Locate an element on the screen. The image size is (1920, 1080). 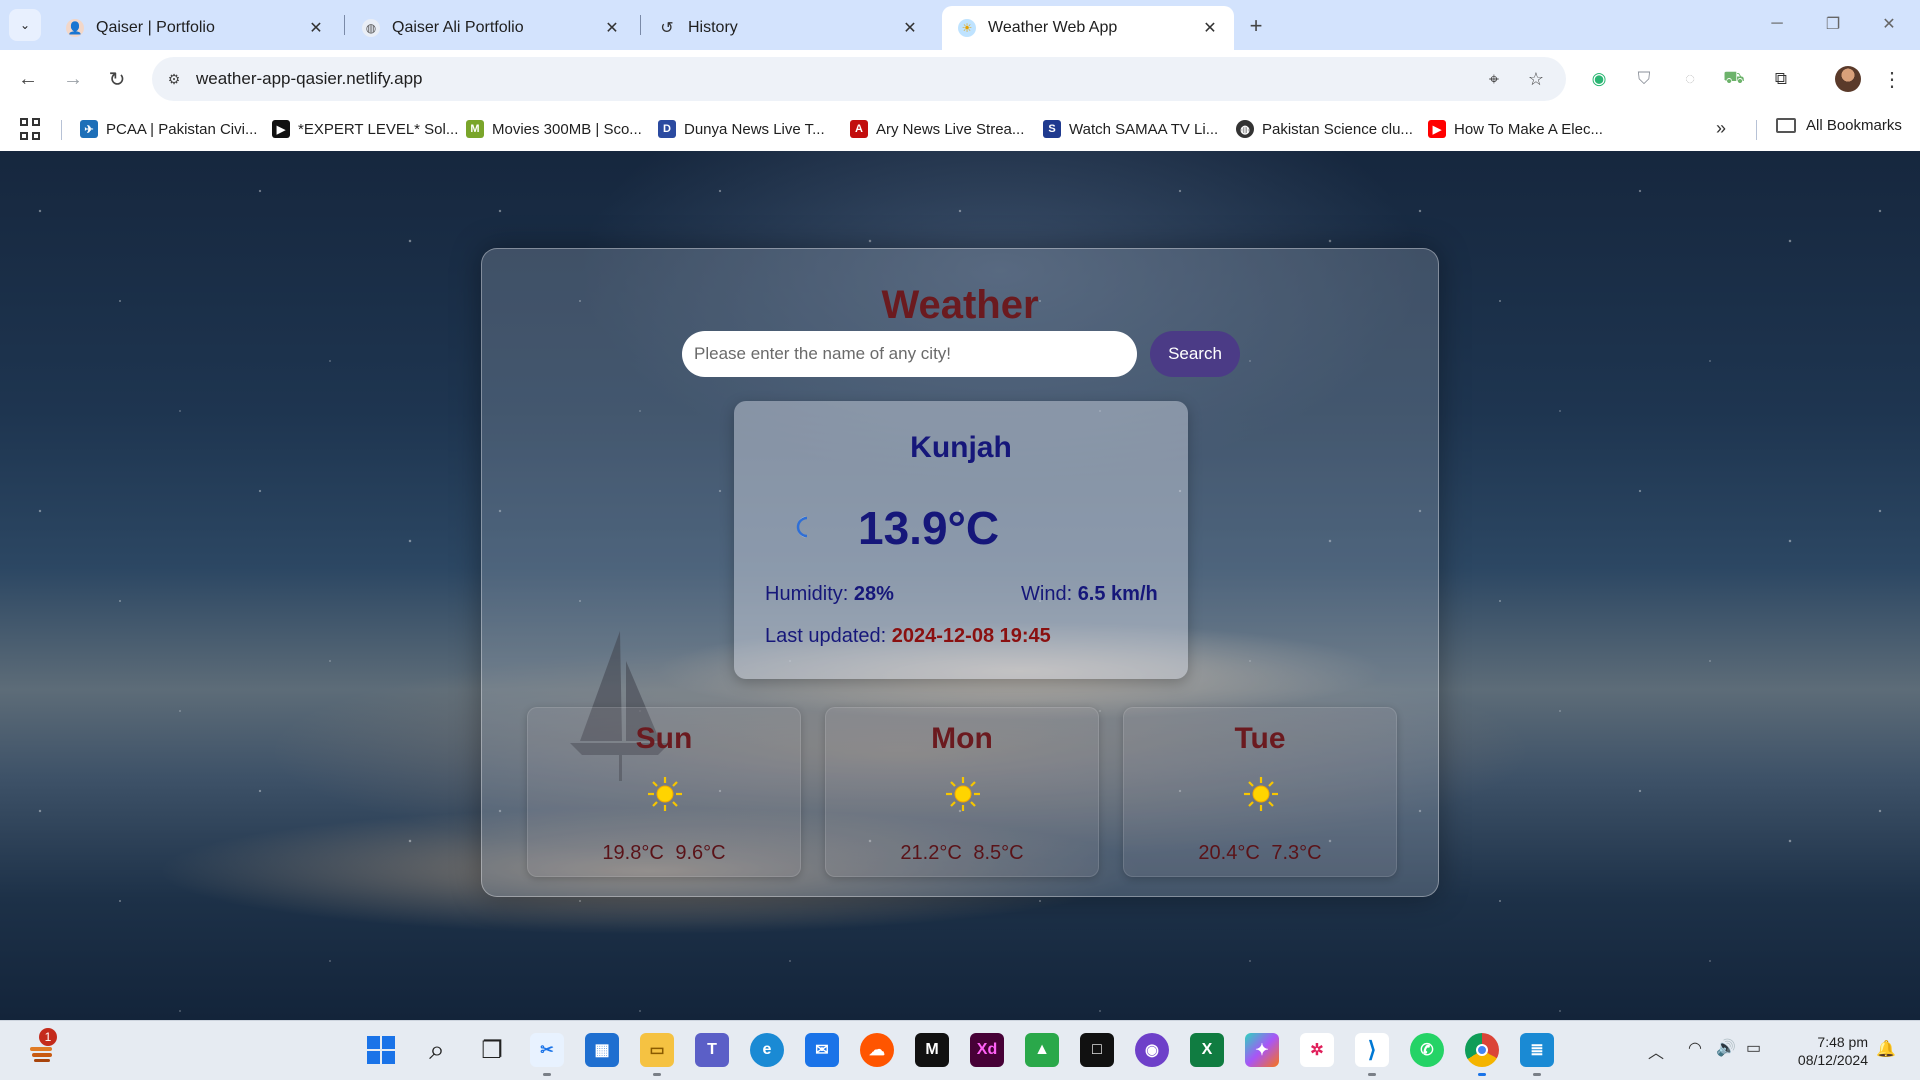
close-window-button: ✕ is located at coordinates (1889, 24).